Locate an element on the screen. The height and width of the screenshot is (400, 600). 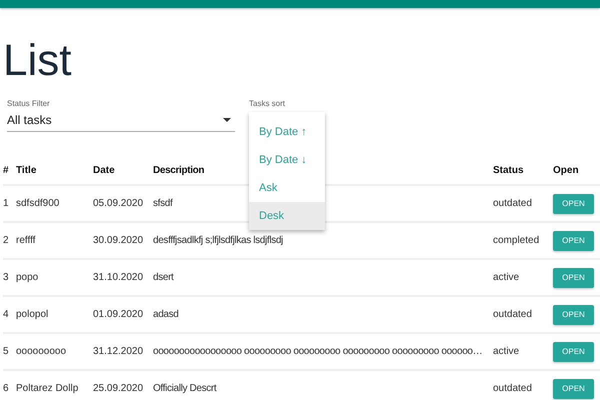
table-cell: 31.12.2020 is located at coordinates (118, 351).